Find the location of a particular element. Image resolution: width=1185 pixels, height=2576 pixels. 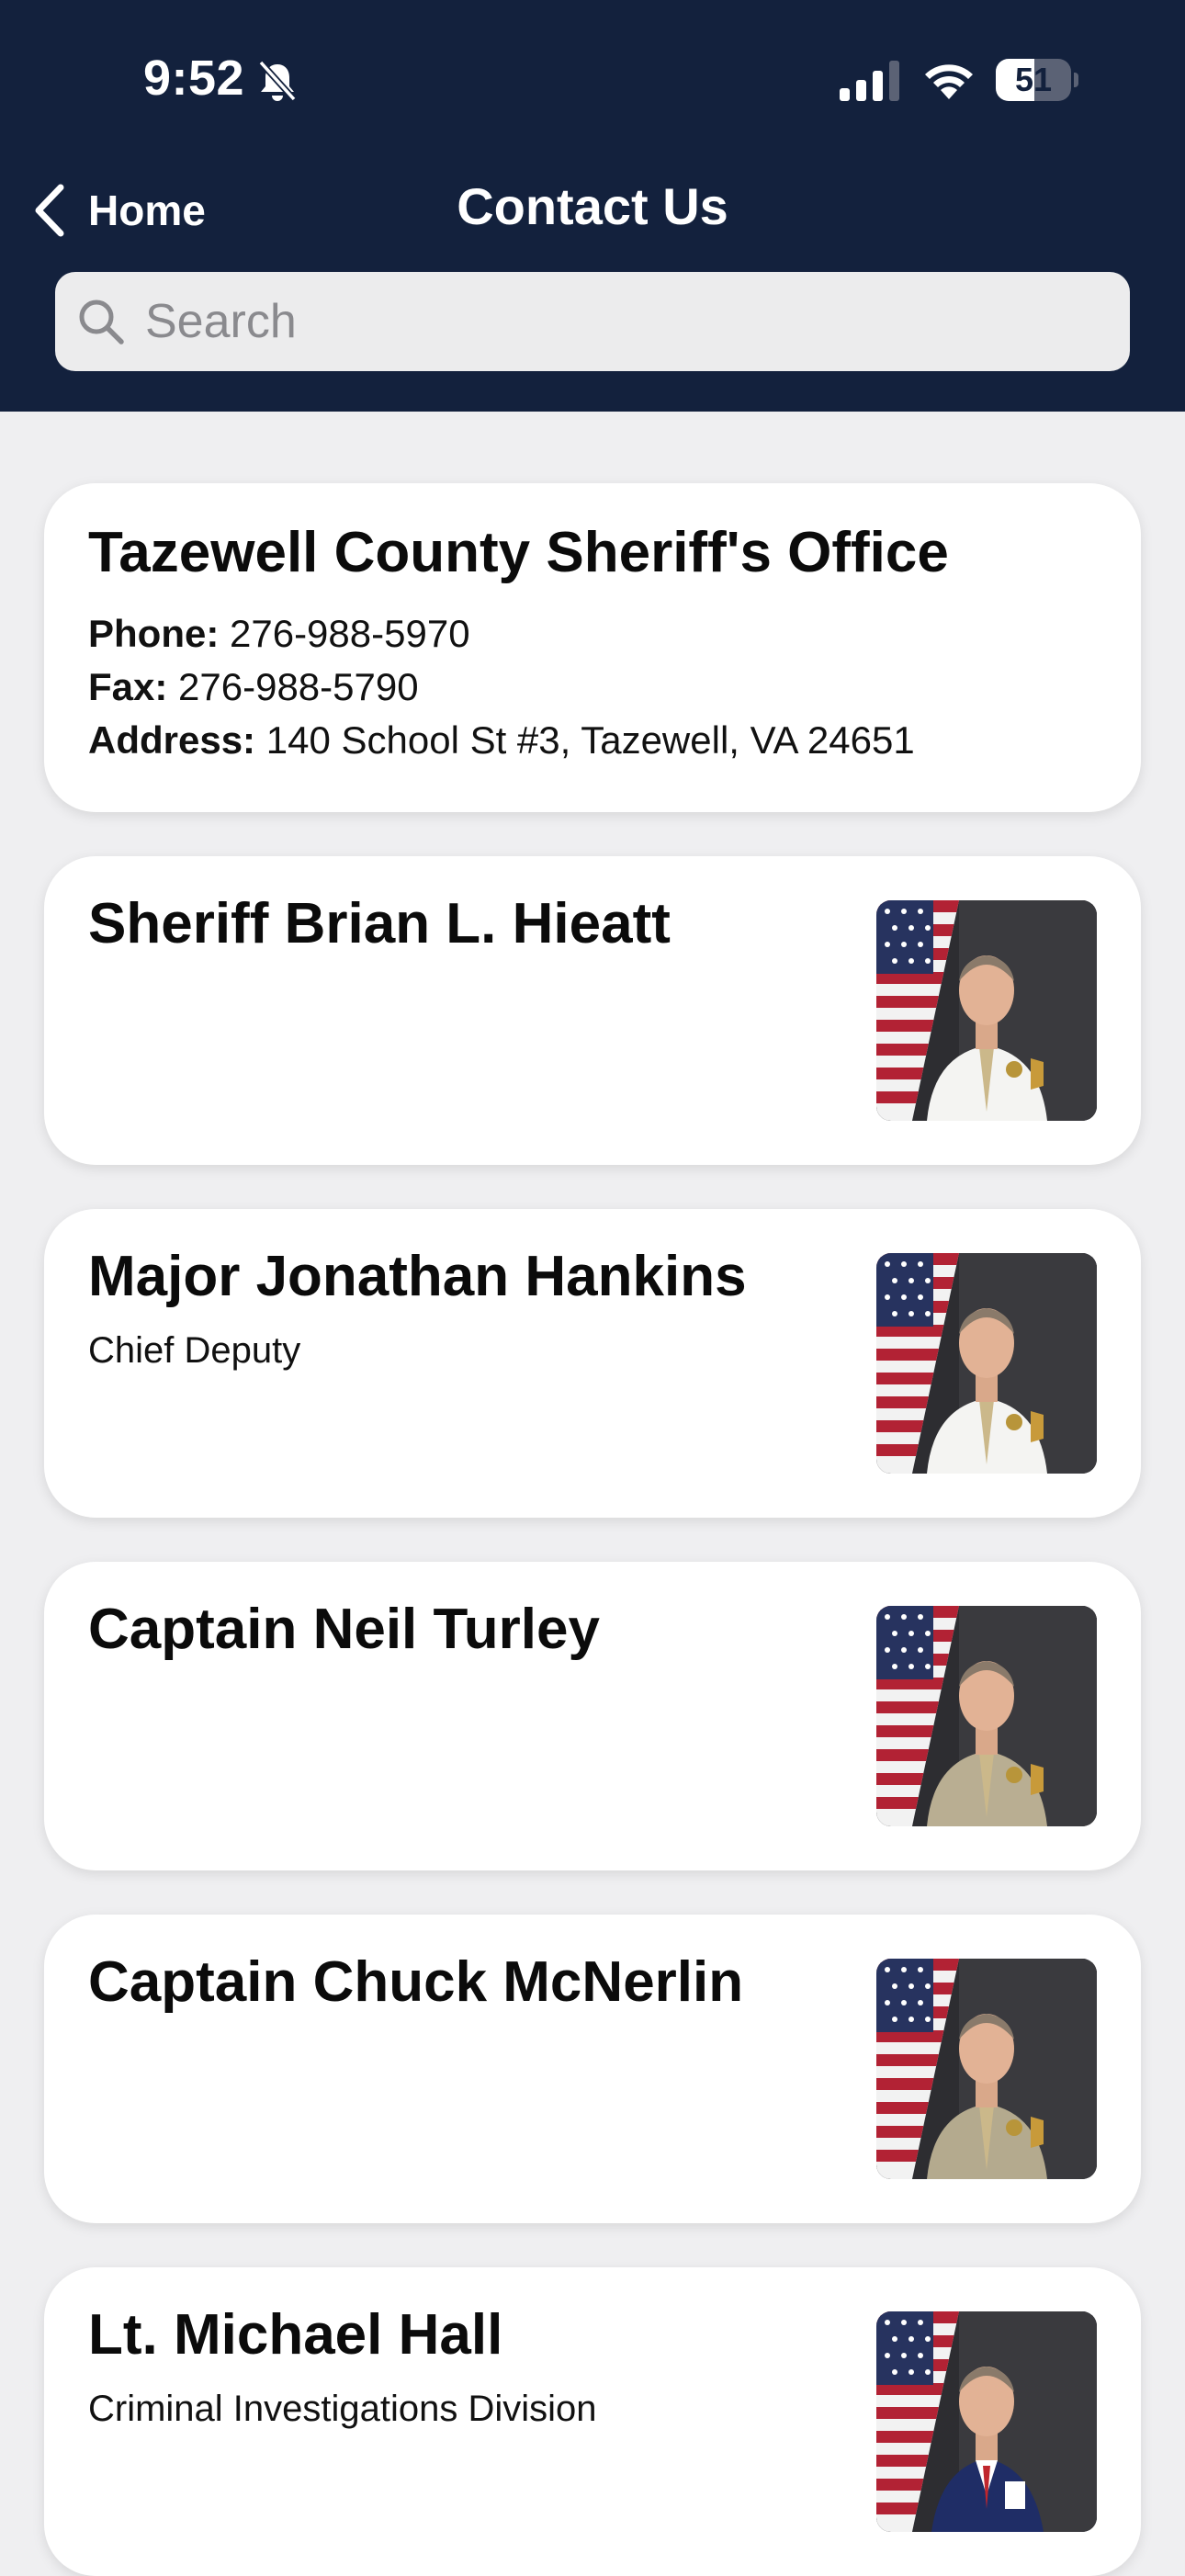

cellular-signal-icon is located at coordinates (869, 81).